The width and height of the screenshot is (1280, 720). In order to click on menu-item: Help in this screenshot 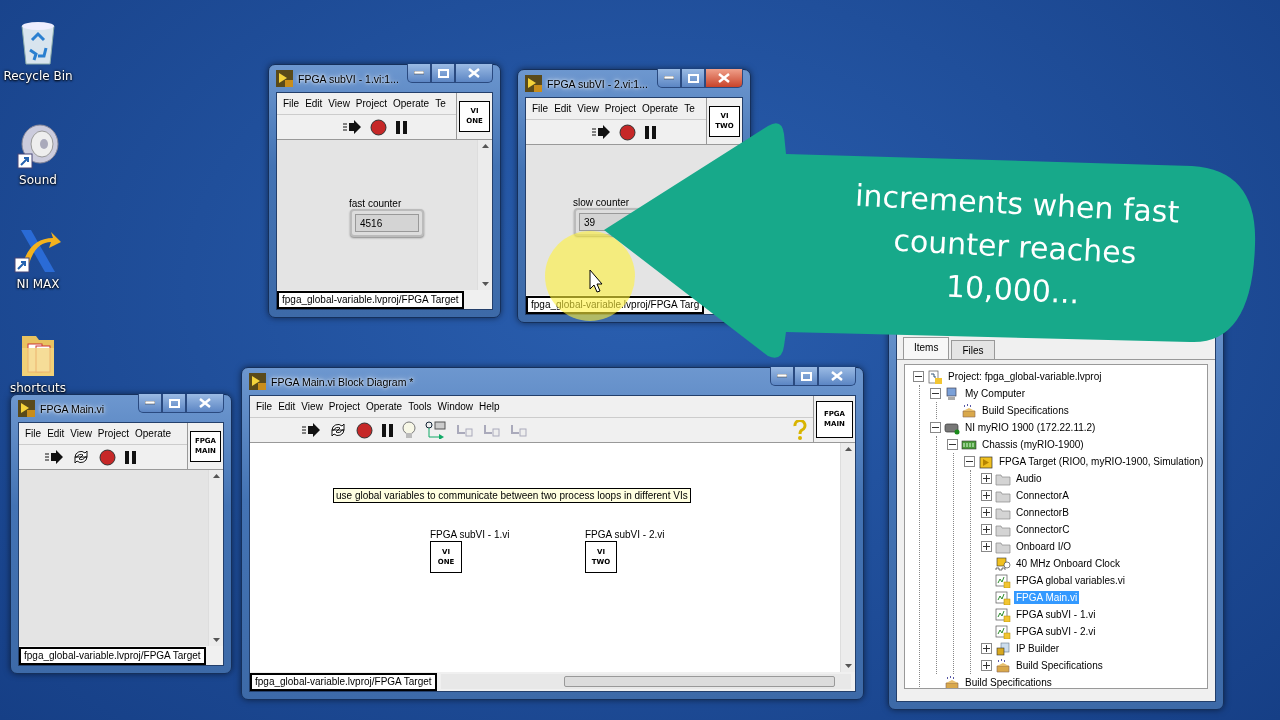, I will do `click(489, 406)`.